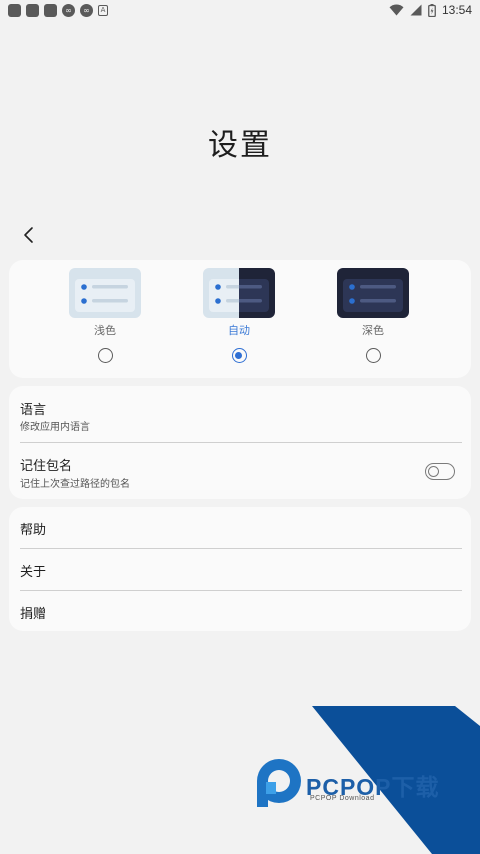 This screenshot has width=480, height=854. Describe the element at coordinates (105, 330) in the screenshot. I see `theme-label-light: 浅色` at that location.